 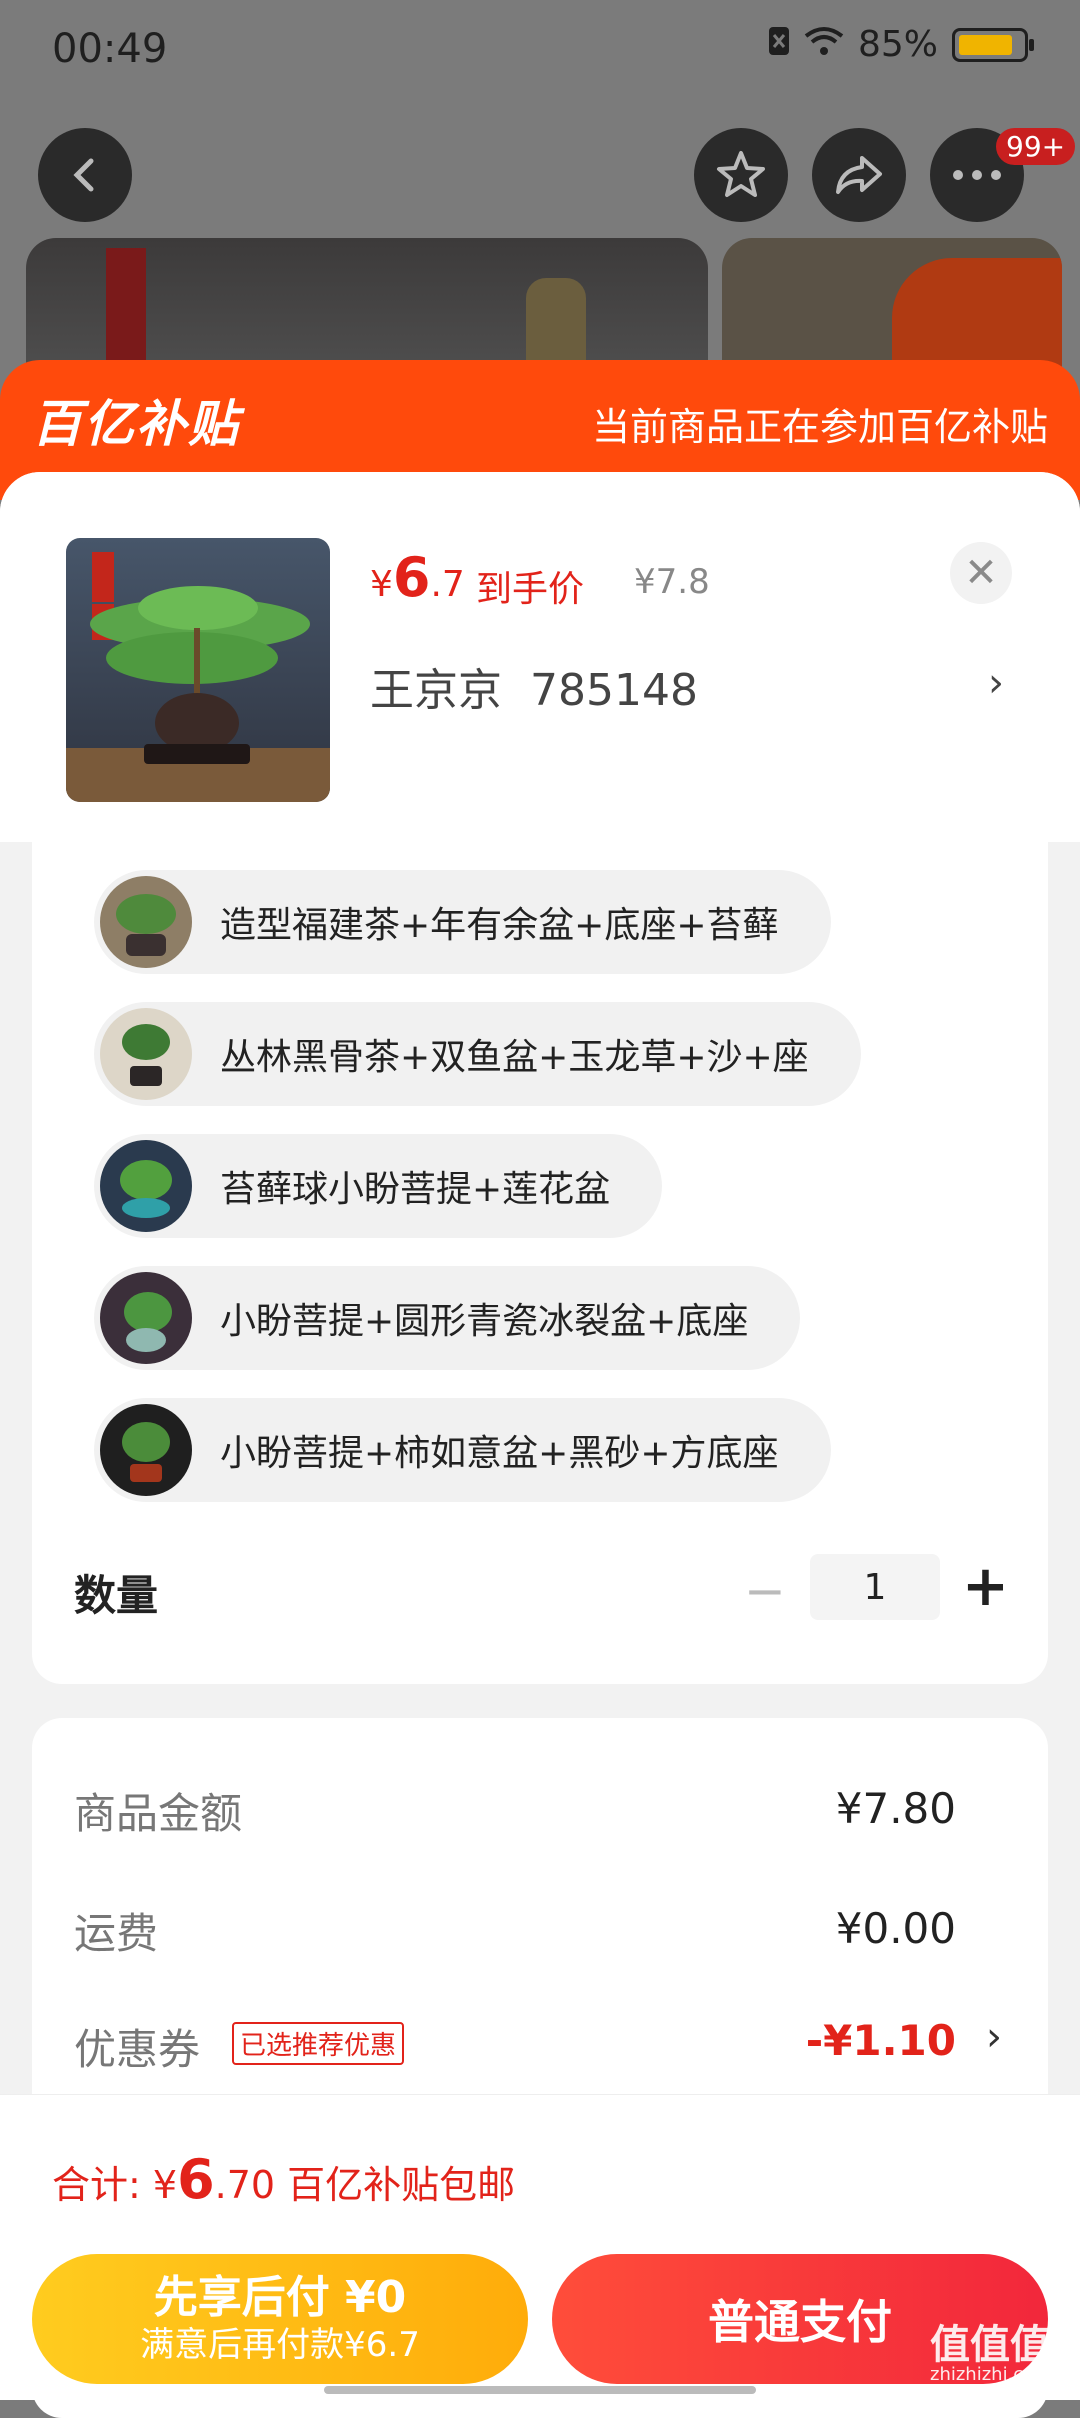 I want to click on pay-later-button: 先享后付 ¥0 满意后再付款¥6.7, so click(x=280, y=2319).